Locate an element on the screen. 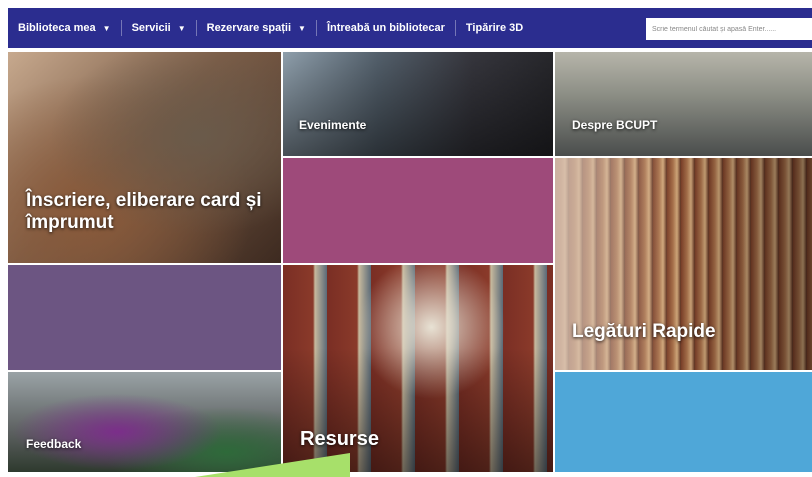 This screenshot has width=812, height=477. nav-label: Biblioteca mea is located at coordinates (57, 28).